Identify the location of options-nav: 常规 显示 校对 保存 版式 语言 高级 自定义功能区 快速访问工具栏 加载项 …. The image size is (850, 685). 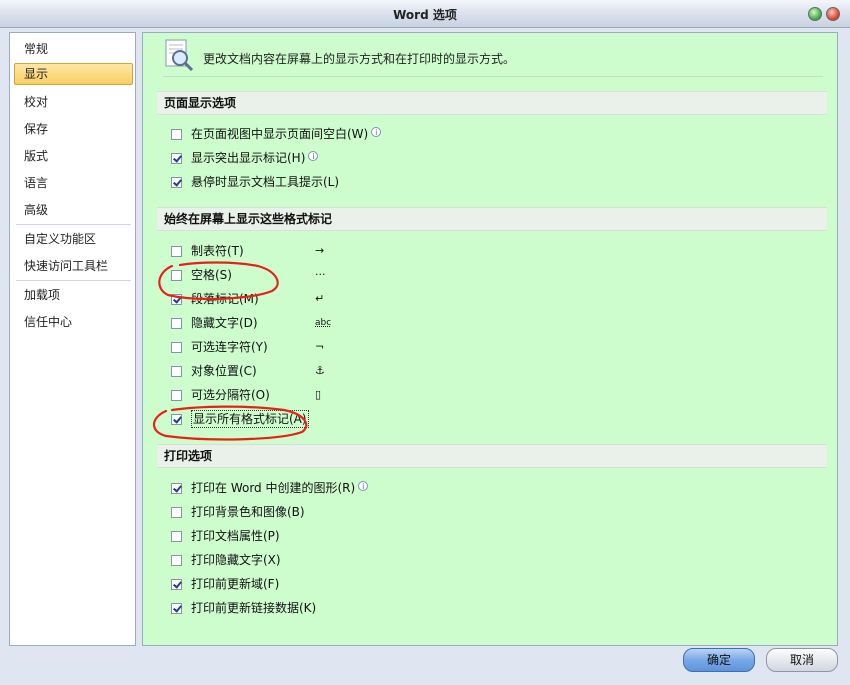
(72, 339).